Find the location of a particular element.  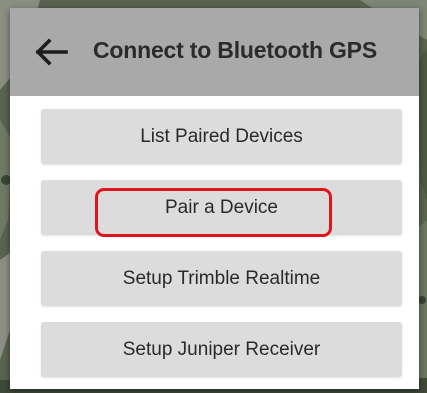

pair-a-device-label: Pair a Device is located at coordinates (221, 207).